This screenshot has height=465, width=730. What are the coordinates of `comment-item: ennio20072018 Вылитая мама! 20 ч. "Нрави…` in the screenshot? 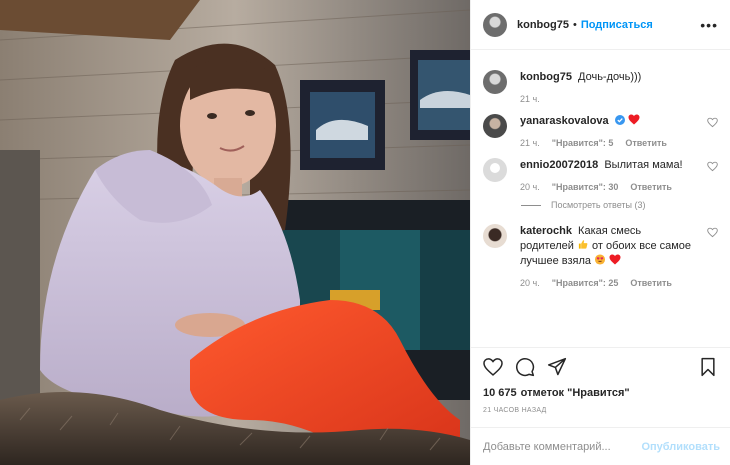 It's located at (600, 175).